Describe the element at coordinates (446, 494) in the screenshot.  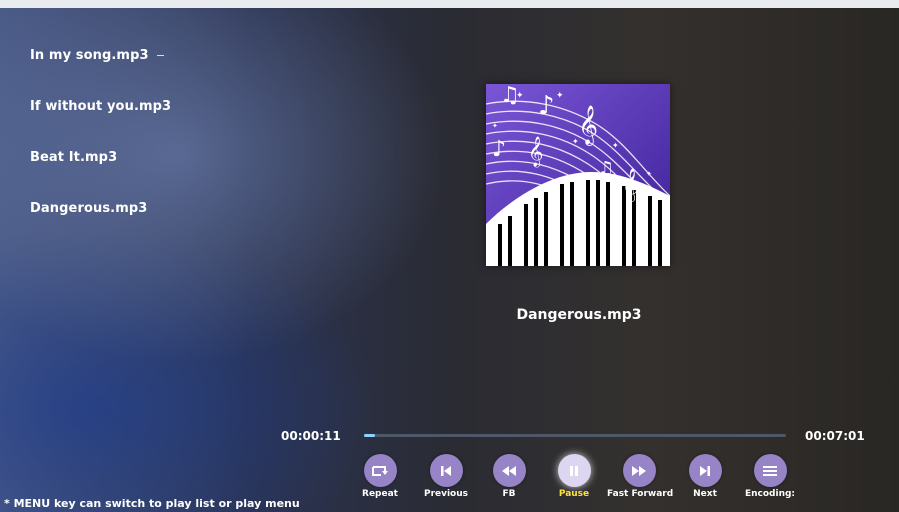
I see `previous-label: Previous` at that location.